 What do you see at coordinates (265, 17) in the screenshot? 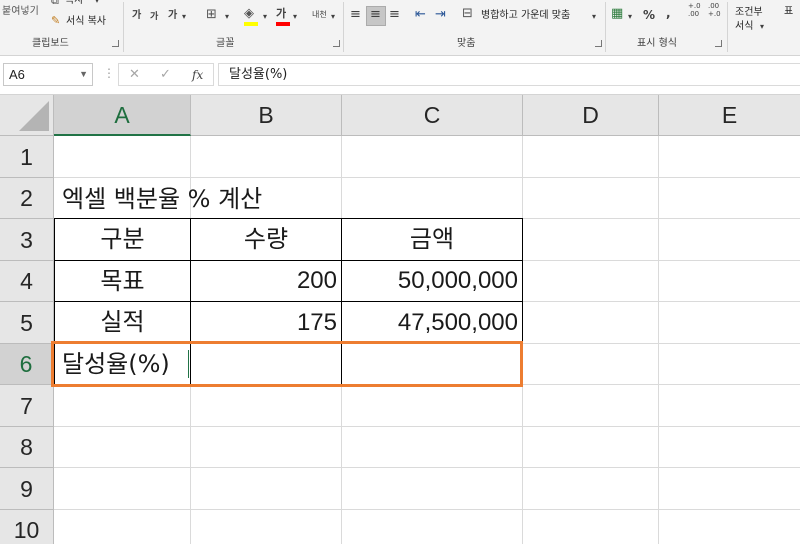
I see `fill-color-dropdown-icon: ▾` at bounding box center [265, 17].